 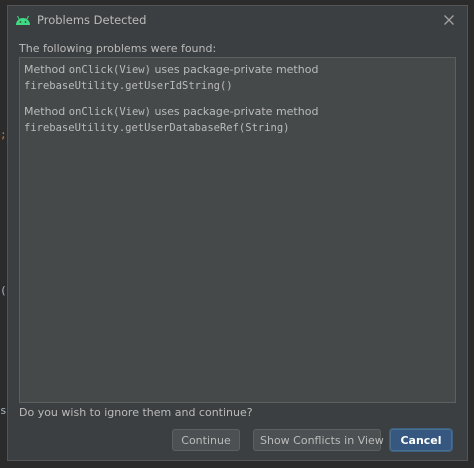 What do you see at coordinates (136, 412) in the screenshot?
I see `confirm-question: Do you wish to ignore them and continue?` at bounding box center [136, 412].